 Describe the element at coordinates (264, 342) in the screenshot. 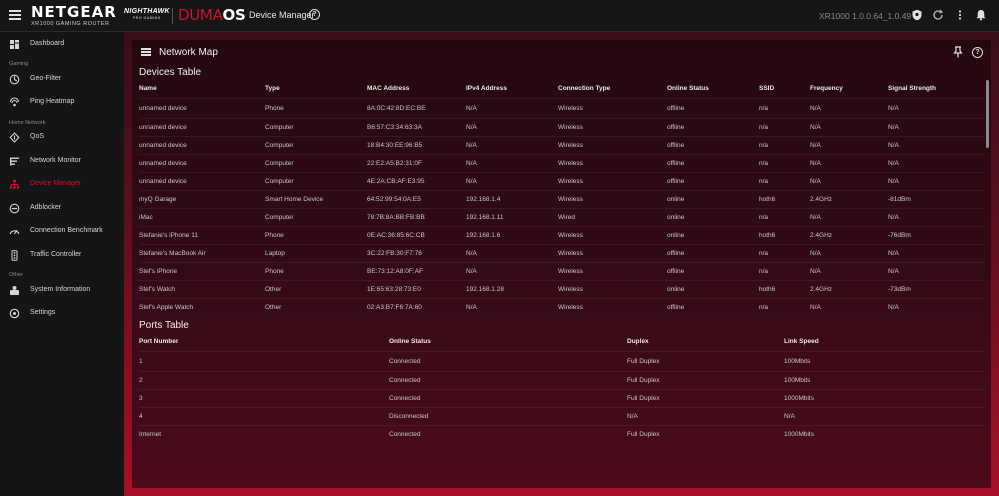

I see `column-header-port-number: Port Number` at that location.